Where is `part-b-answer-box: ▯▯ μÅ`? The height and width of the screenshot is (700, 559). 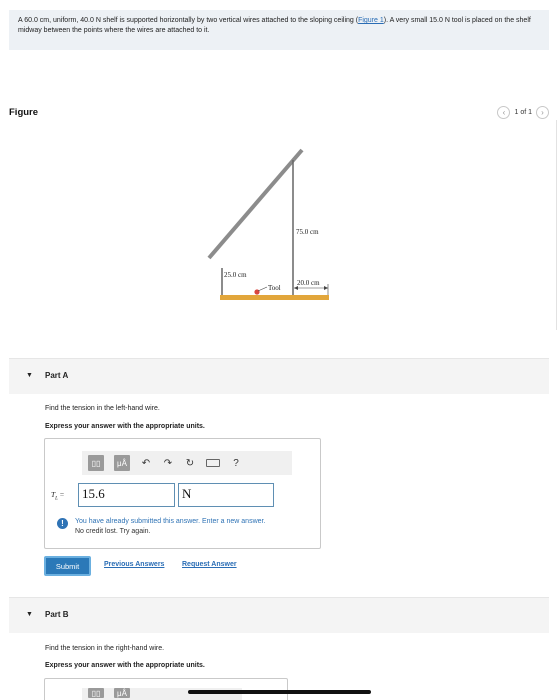
part-b-answer-box: ▯▯ μÅ is located at coordinates (166, 689).